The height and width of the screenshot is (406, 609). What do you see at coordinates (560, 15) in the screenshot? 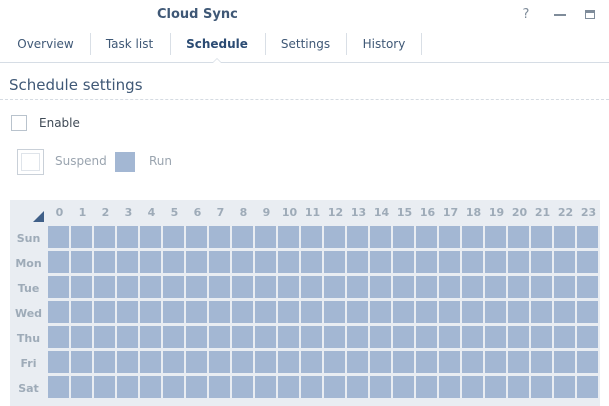
I see `minimize-icon` at bounding box center [560, 15].